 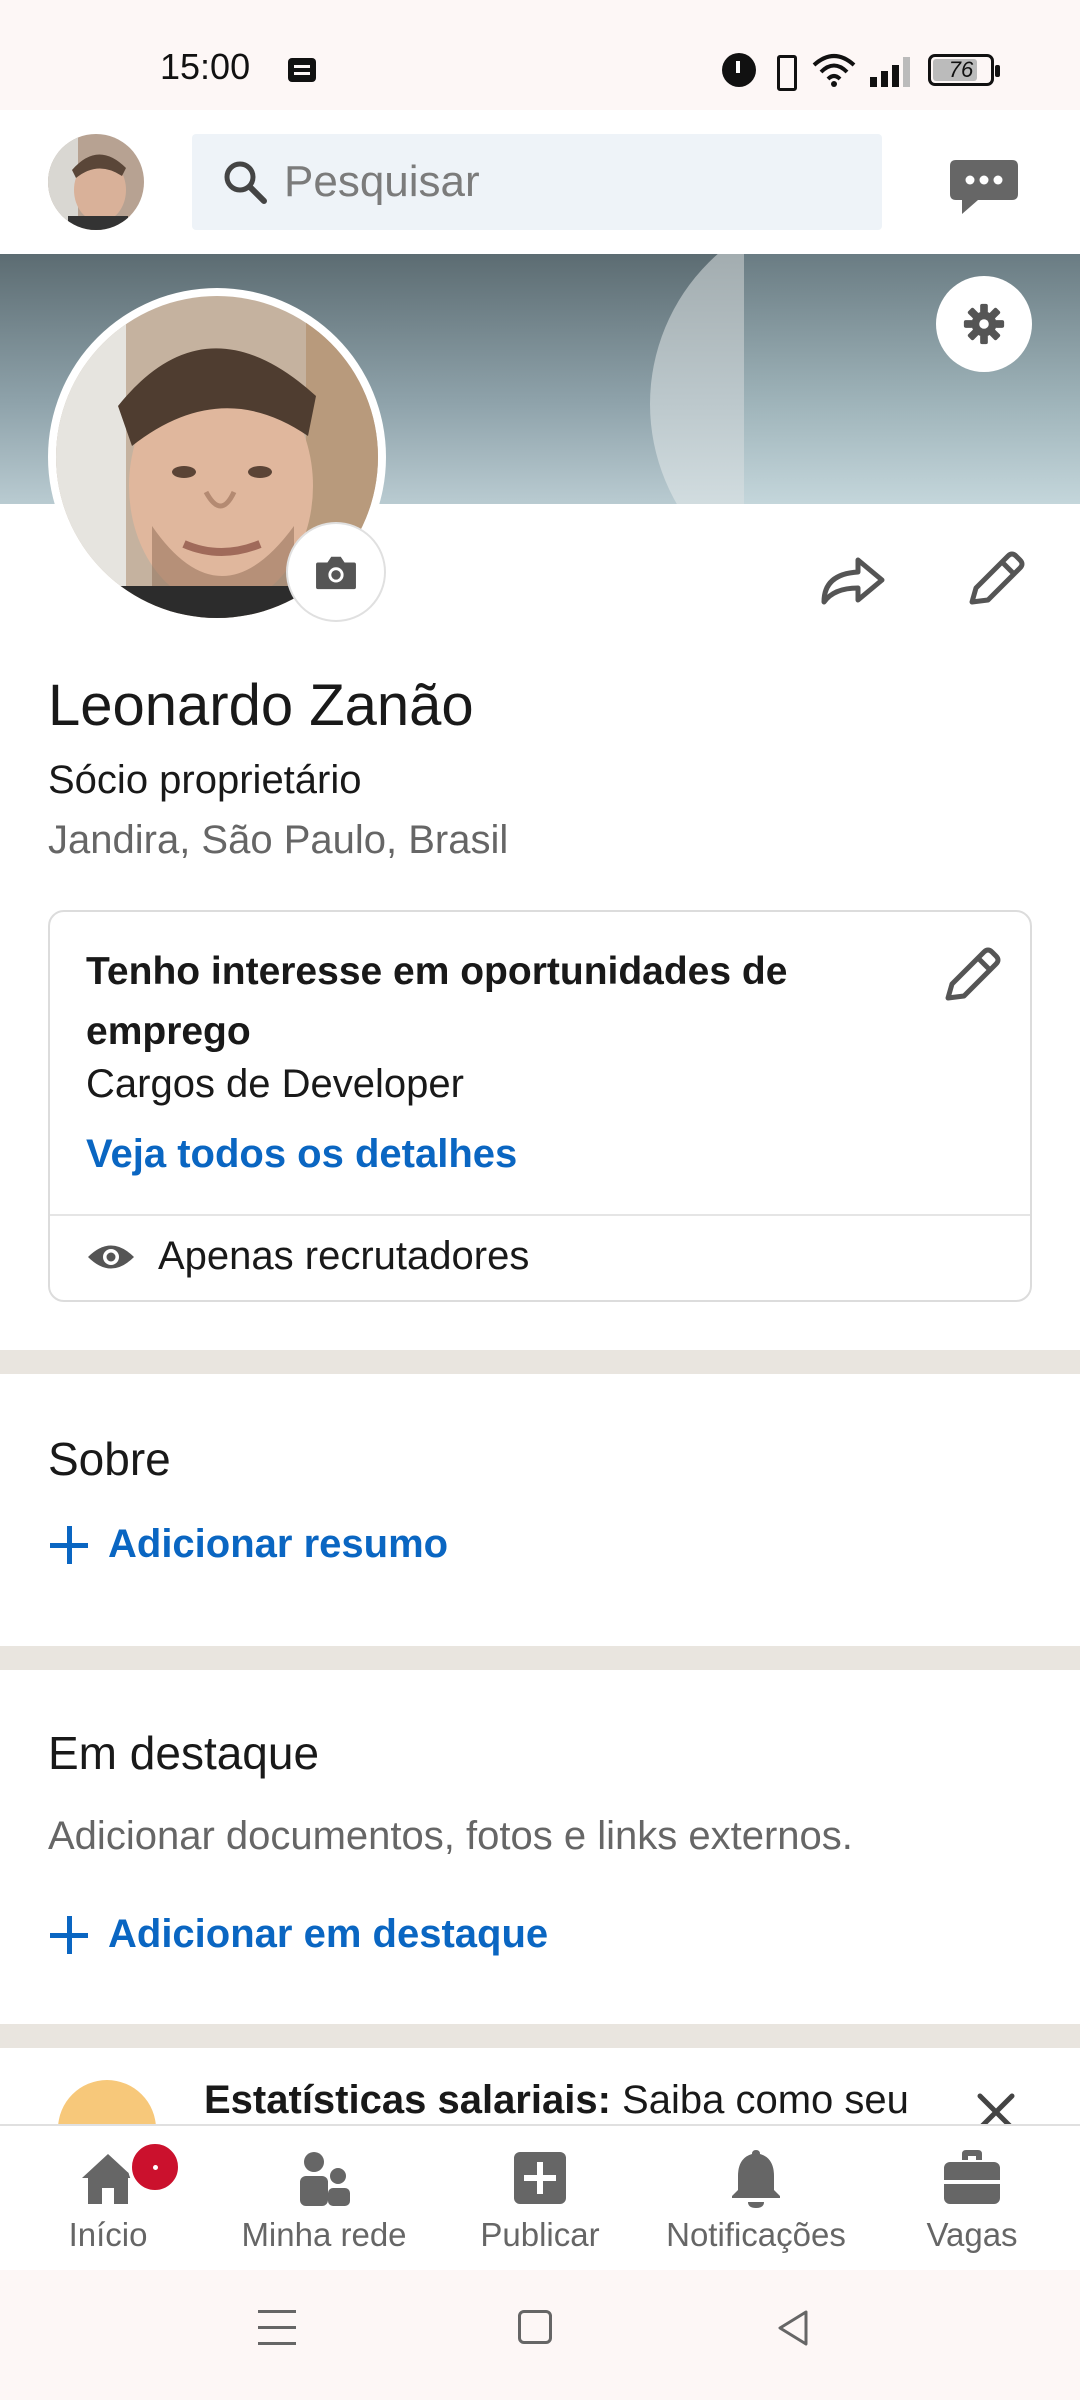 I want to click on vibrate-icon, so click(x=784, y=72).